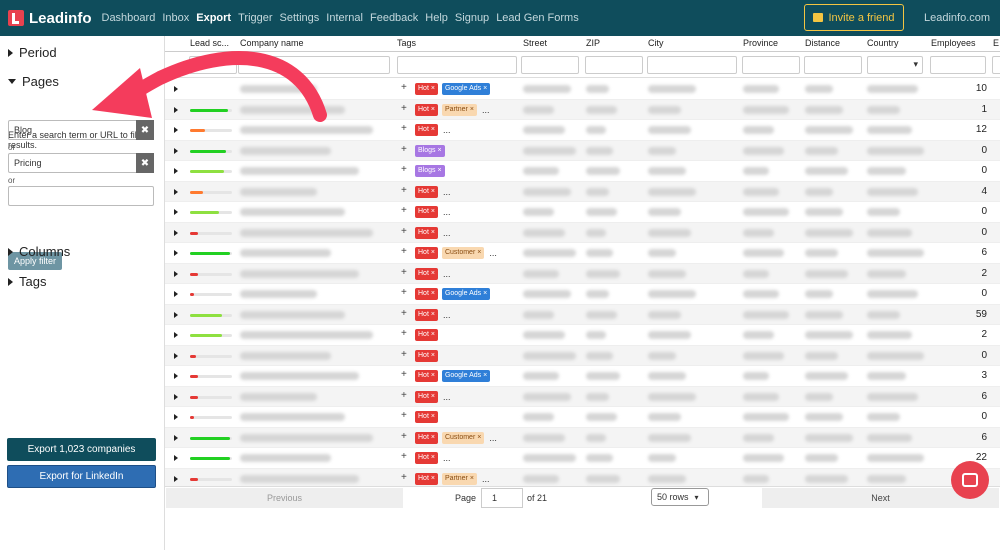 Image resolution: width=1000 pixels, height=550 pixels. Describe the element at coordinates (957, 18) in the screenshot. I see `account-domain: Leadinfo.com` at that location.